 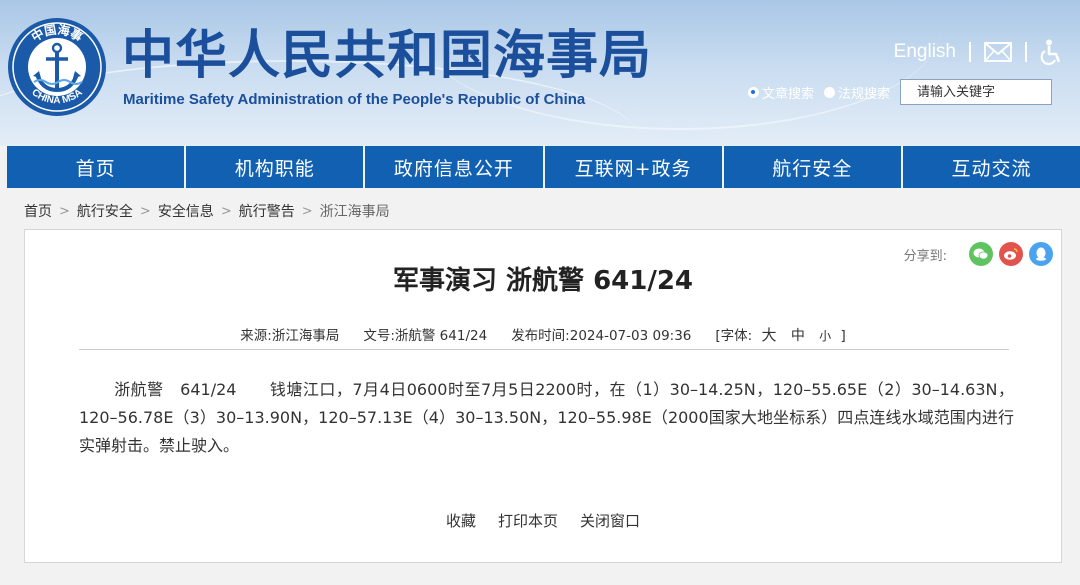 I want to click on breadcrumb-home: 首页, so click(x=38, y=211).